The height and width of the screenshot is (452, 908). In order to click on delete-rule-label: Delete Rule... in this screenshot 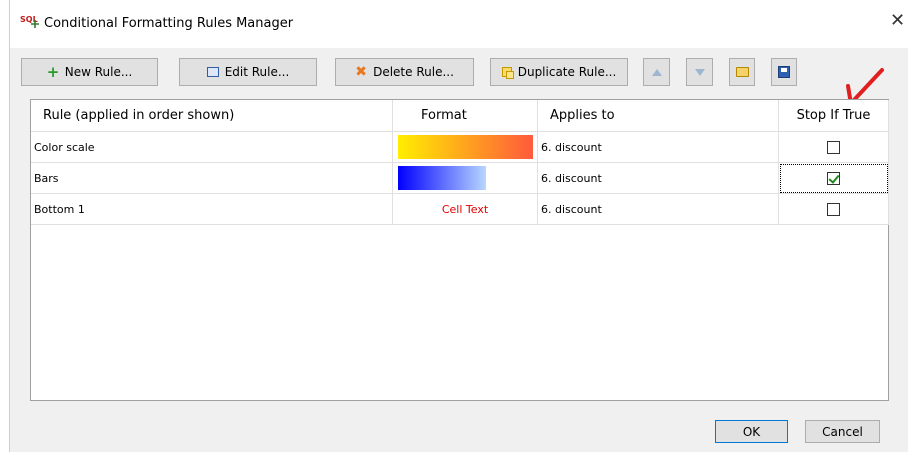, I will do `click(413, 72)`.